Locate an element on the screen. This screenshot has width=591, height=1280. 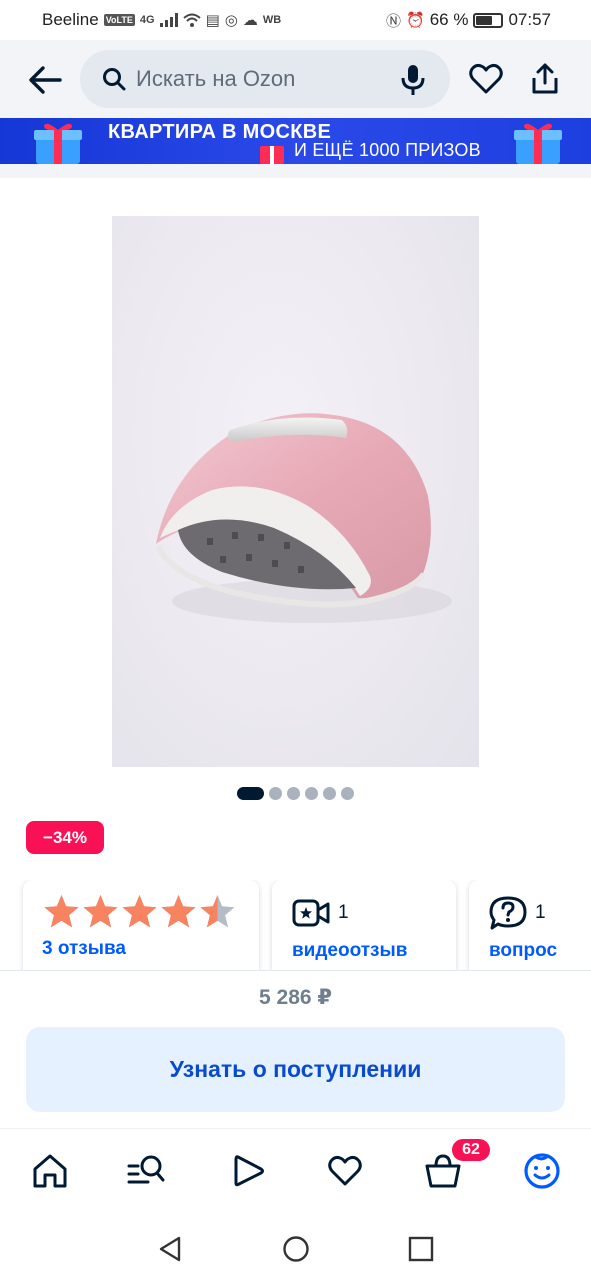
share-button is located at coordinates (545, 79).